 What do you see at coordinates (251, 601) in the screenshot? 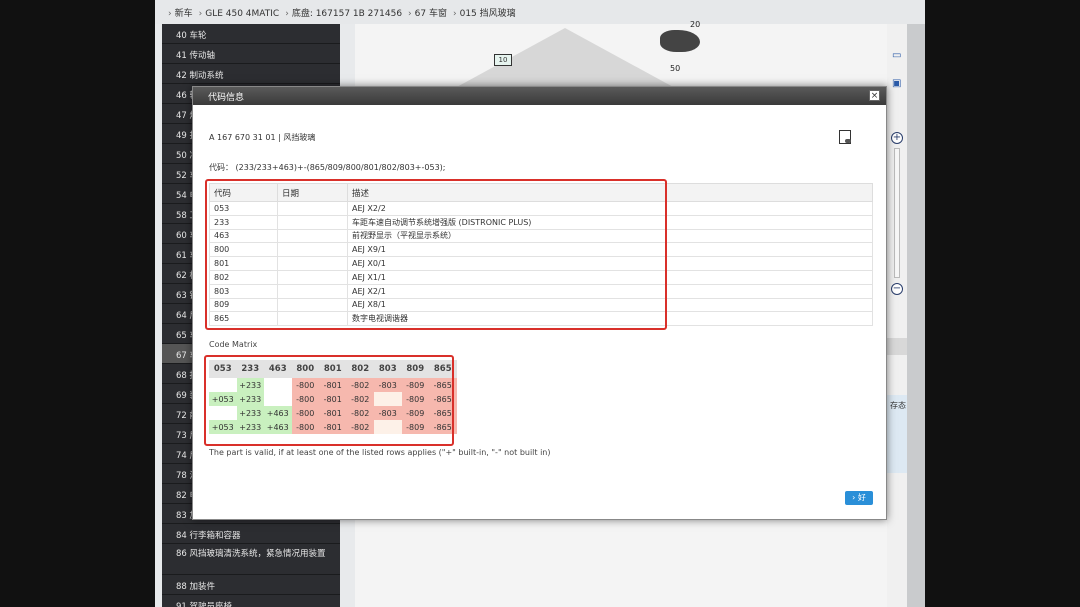
I see `sidebar-item: 91 驾驶员座椅` at bounding box center [251, 601].